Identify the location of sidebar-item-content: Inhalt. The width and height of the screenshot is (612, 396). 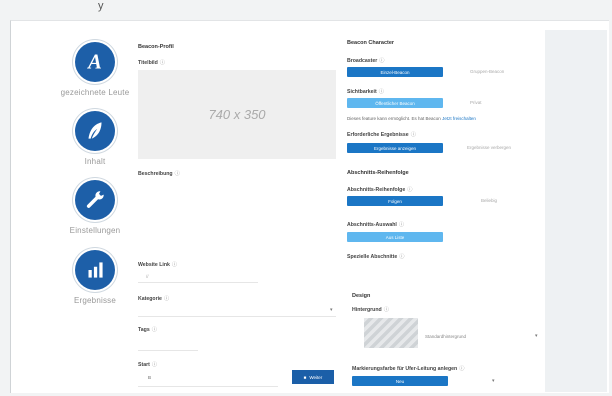
(95, 138).